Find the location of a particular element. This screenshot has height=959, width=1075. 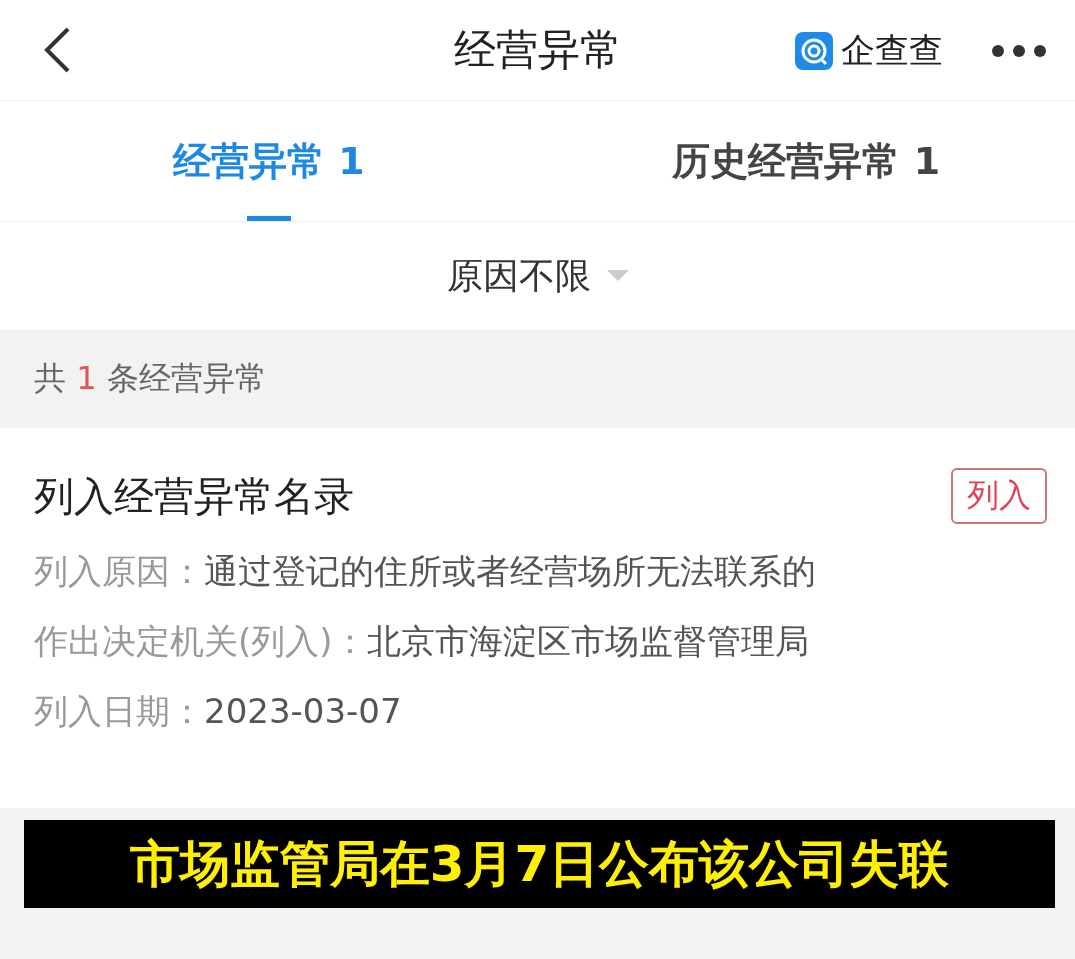

field-label: 列入日期： is located at coordinates (119, 711).